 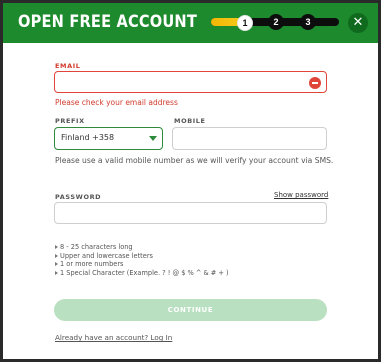 What do you see at coordinates (116, 102) in the screenshot?
I see `email-error-message: Please check your email address` at bounding box center [116, 102].